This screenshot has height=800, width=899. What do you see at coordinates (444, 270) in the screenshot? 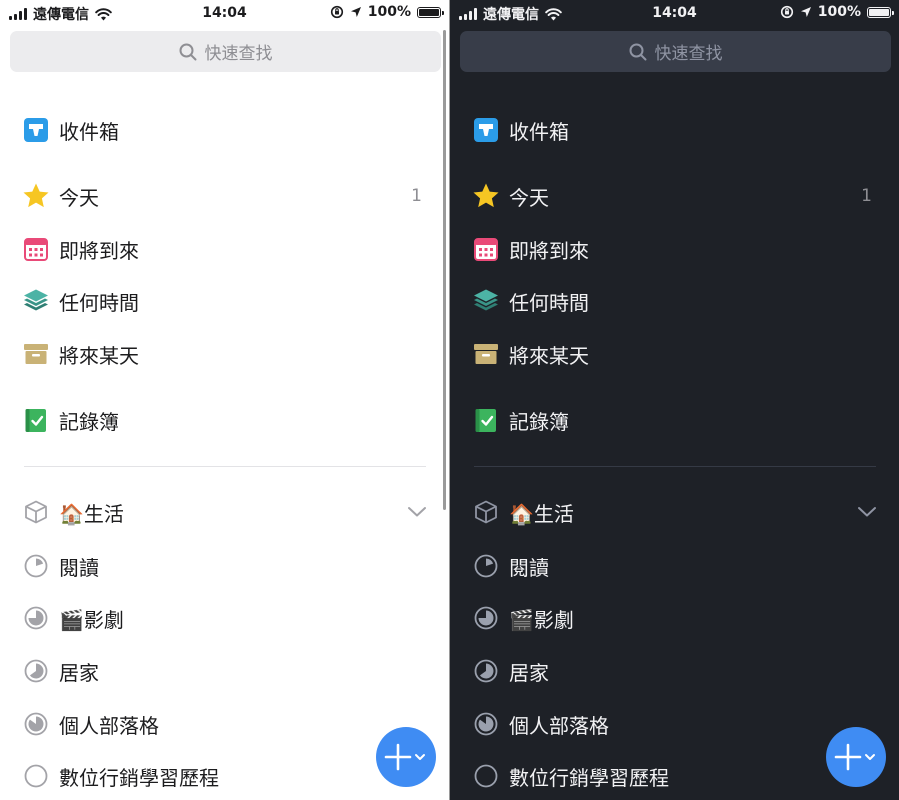
I see `scrollbar` at bounding box center [444, 270].